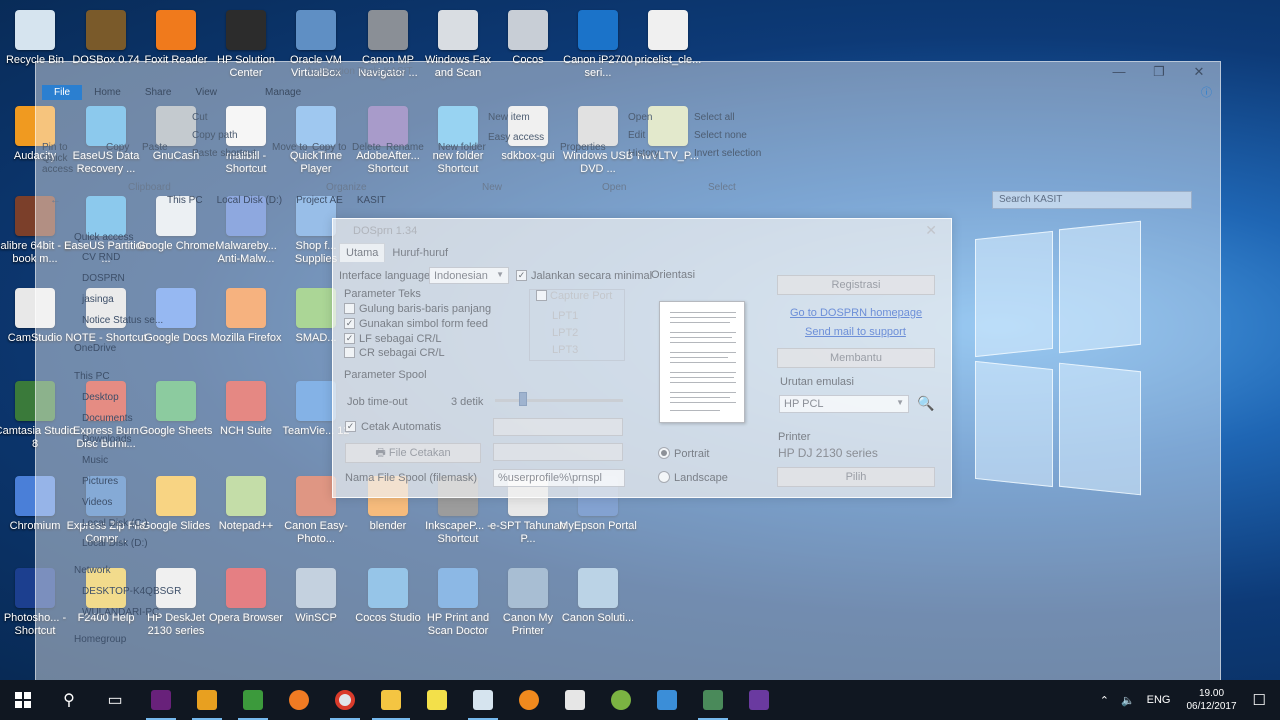  What do you see at coordinates (713, 700) in the screenshot?
I see `taskbar-app-tool` at bounding box center [713, 700].